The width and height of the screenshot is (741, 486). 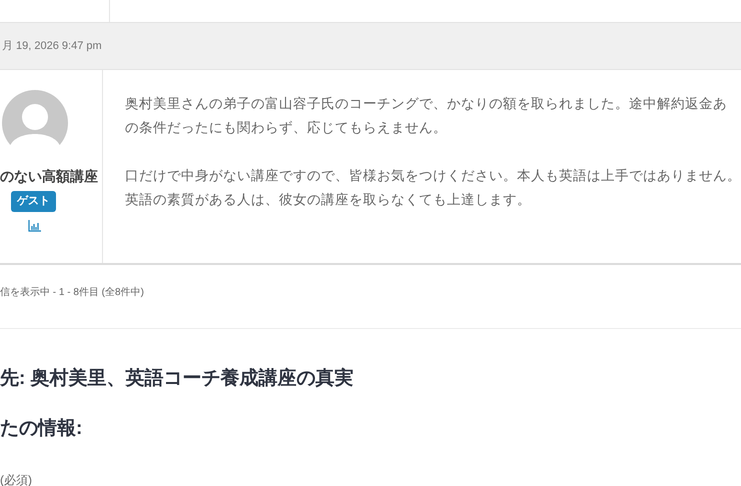 What do you see at coordinates (72, 292) in the screenshot?
I see `pagination-text: 信を表示中 - 1 - 8件目 (全8件中)` at bounding box center [72, 292].